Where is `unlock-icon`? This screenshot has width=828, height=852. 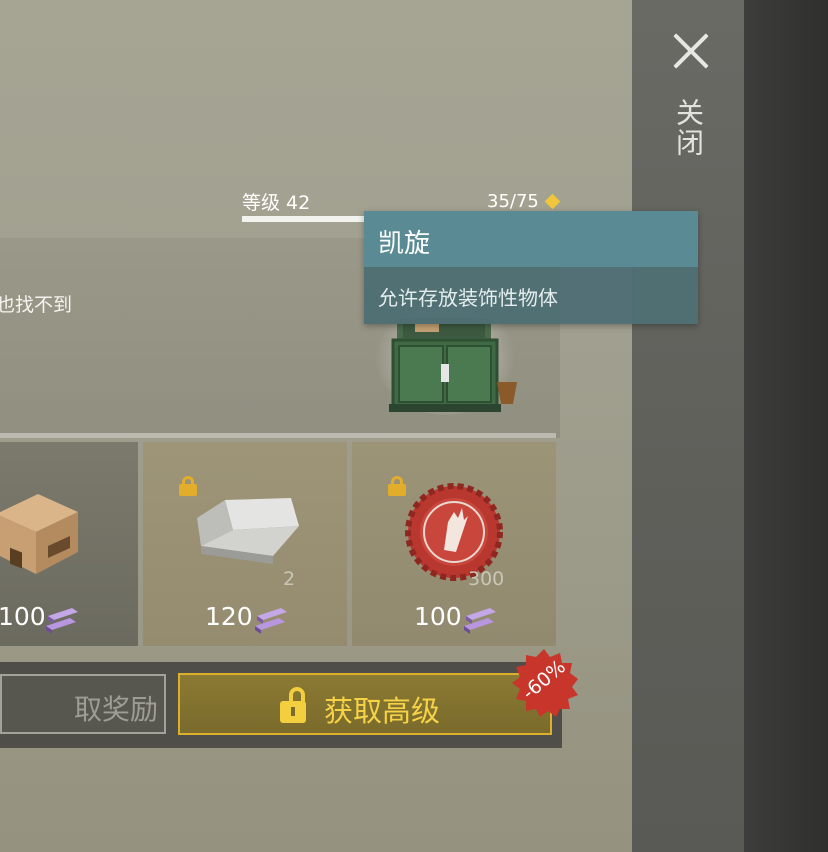
unlock-icon is located at coordinates (293, 705).